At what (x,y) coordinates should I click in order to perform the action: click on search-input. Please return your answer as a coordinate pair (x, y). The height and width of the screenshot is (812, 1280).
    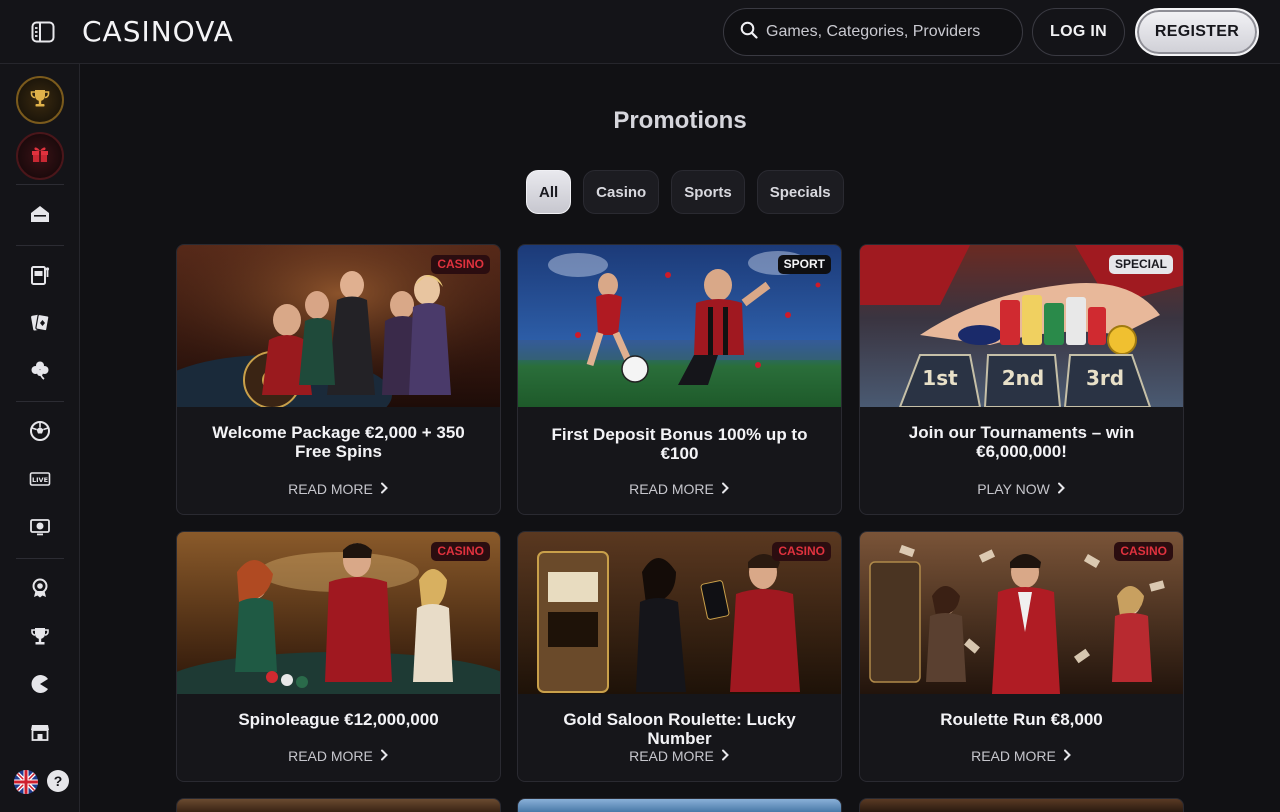
    Looking at the image, I should click on (886, 32).